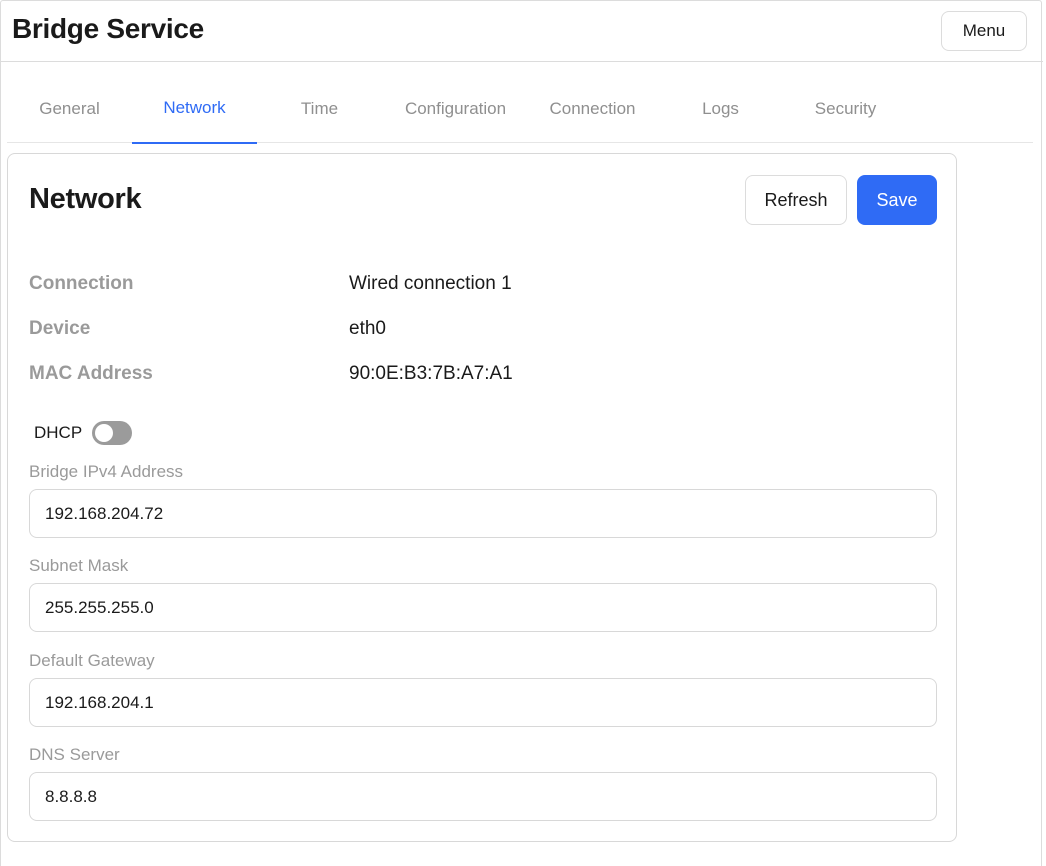  What do you see at coordinates (796, 200) in the screenshot?
I see `refresh-button: Refresh` at bounding box center [796, 200].